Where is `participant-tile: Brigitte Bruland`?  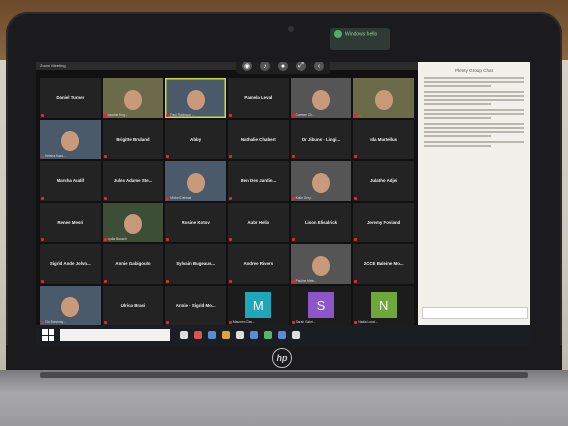 participant-tile: Brigitte Bruland is located at coordinates (133, 139).